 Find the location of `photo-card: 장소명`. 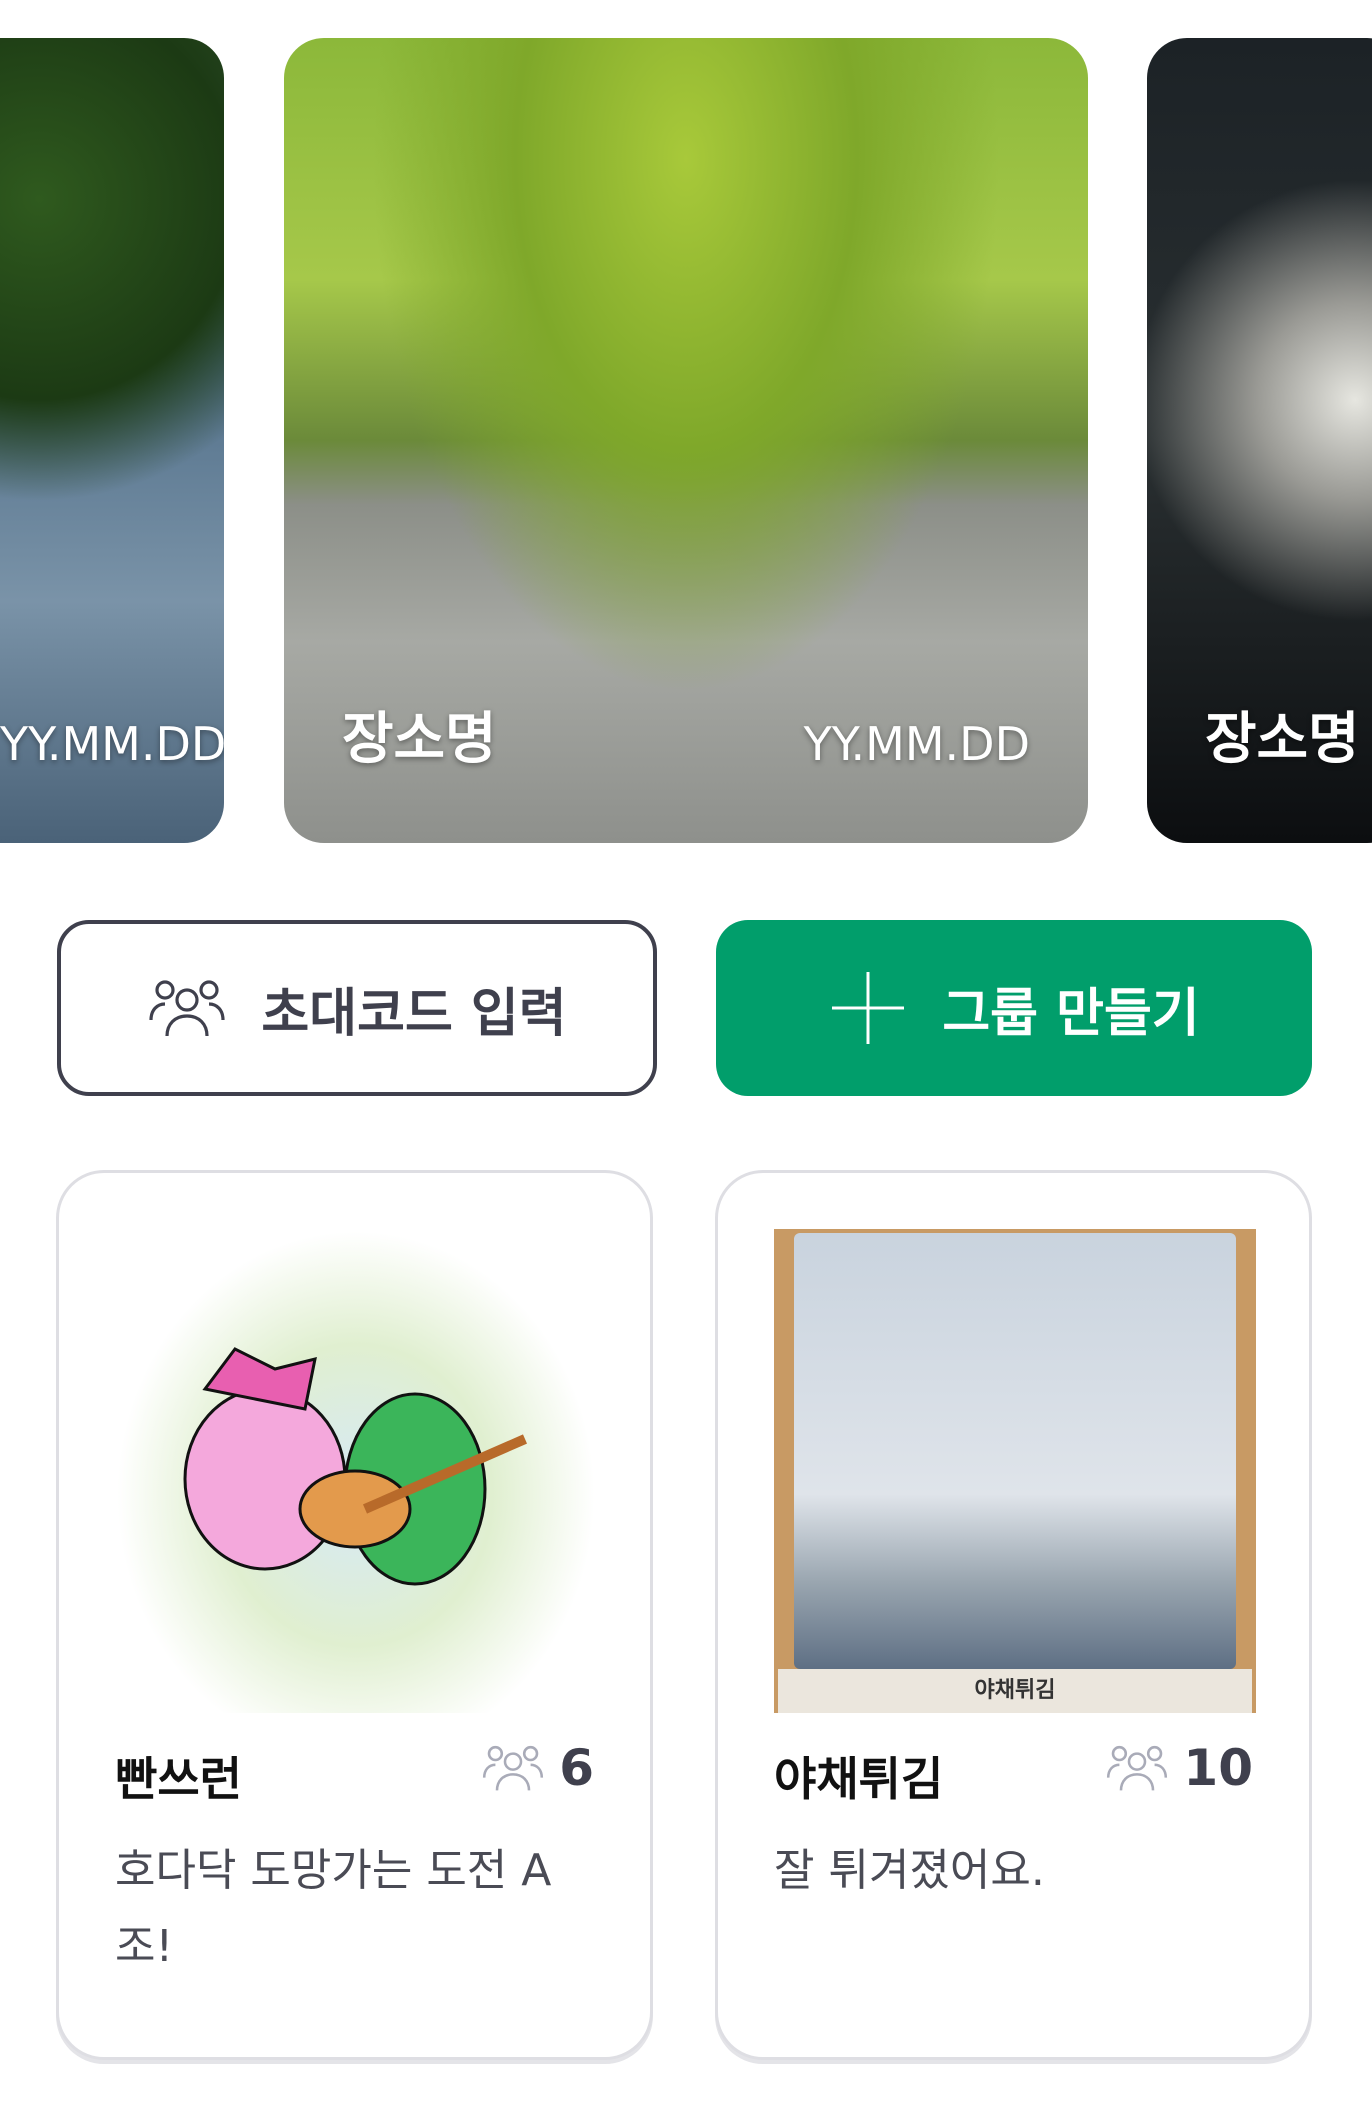

photo-card: 장소명 is located at coordinates (1259, 440).